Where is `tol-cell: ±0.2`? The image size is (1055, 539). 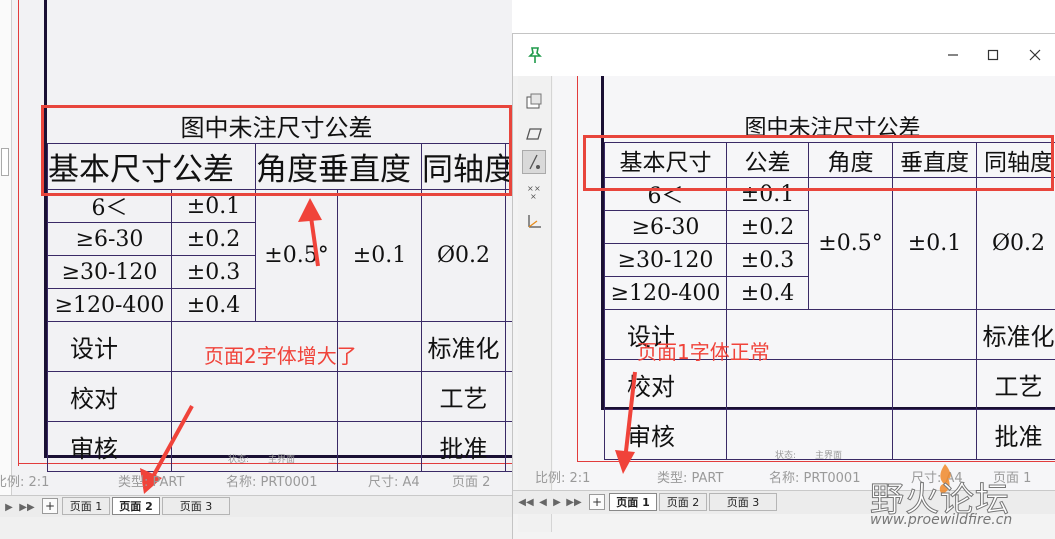 tol-cell: ±0.2 is located at coordinates (767, 227).